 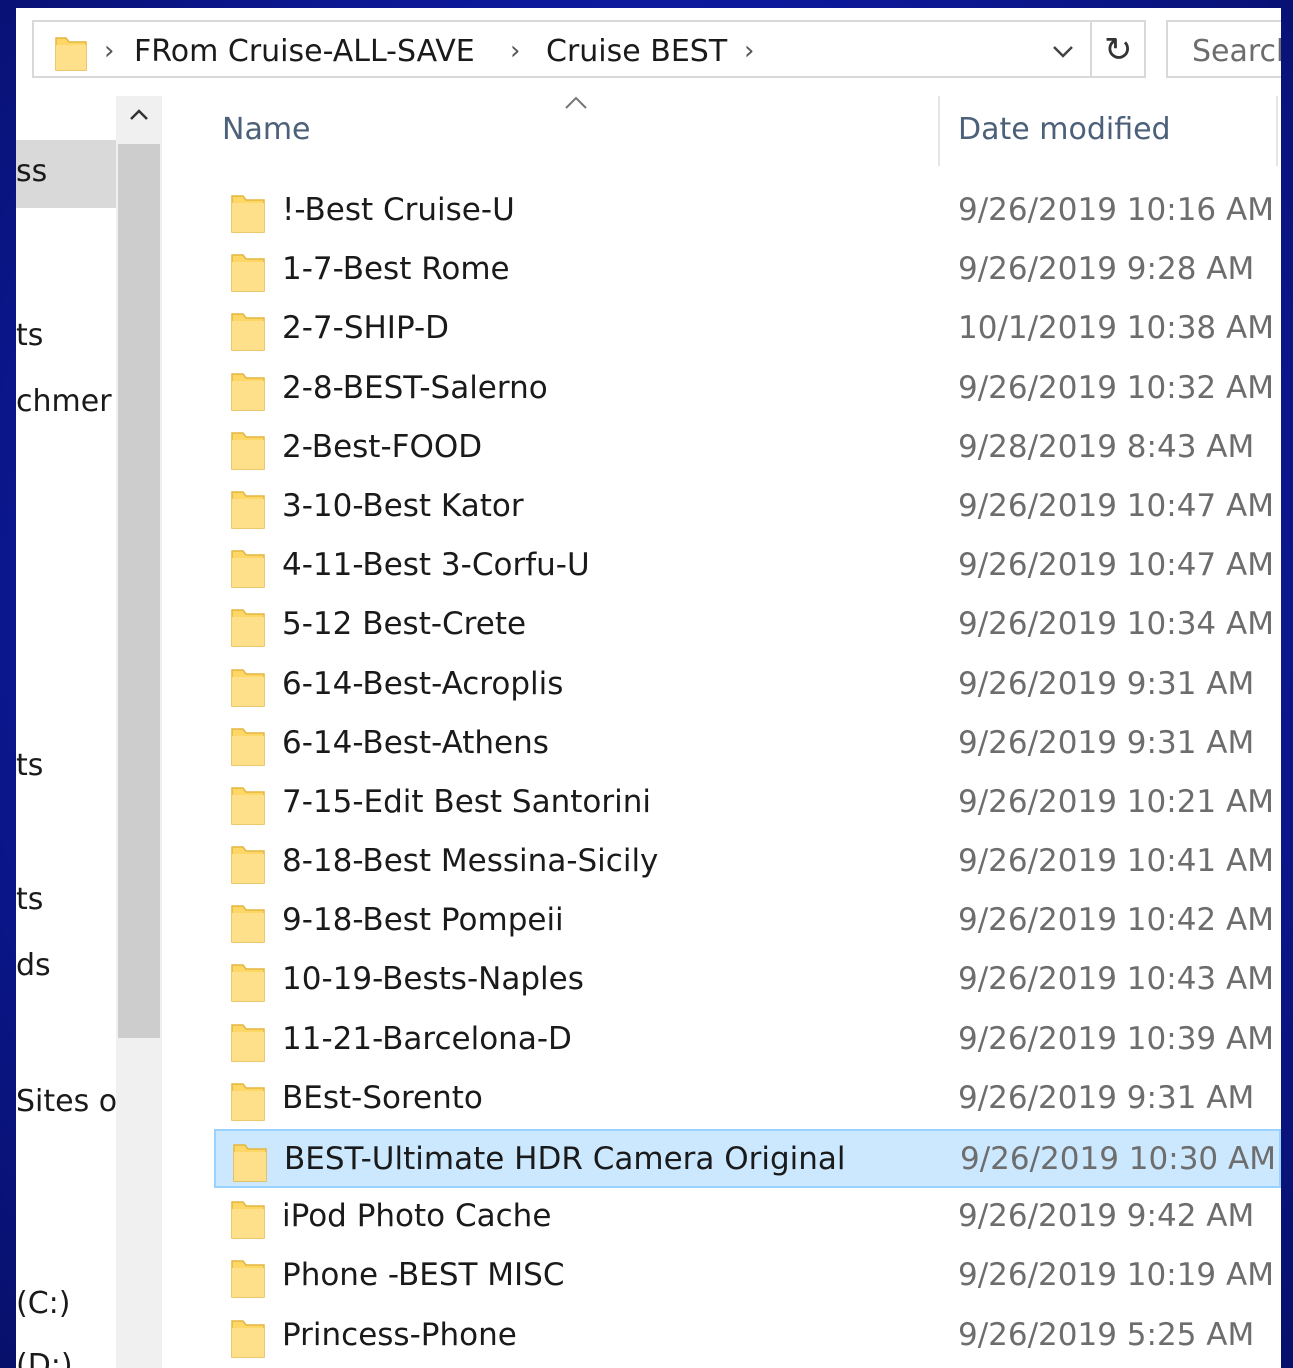 What do you see at coordinates (636, 51) in the screenshot?
I see `breadcrumb-item: Cruise BEST` at bounding box center [636, 51].